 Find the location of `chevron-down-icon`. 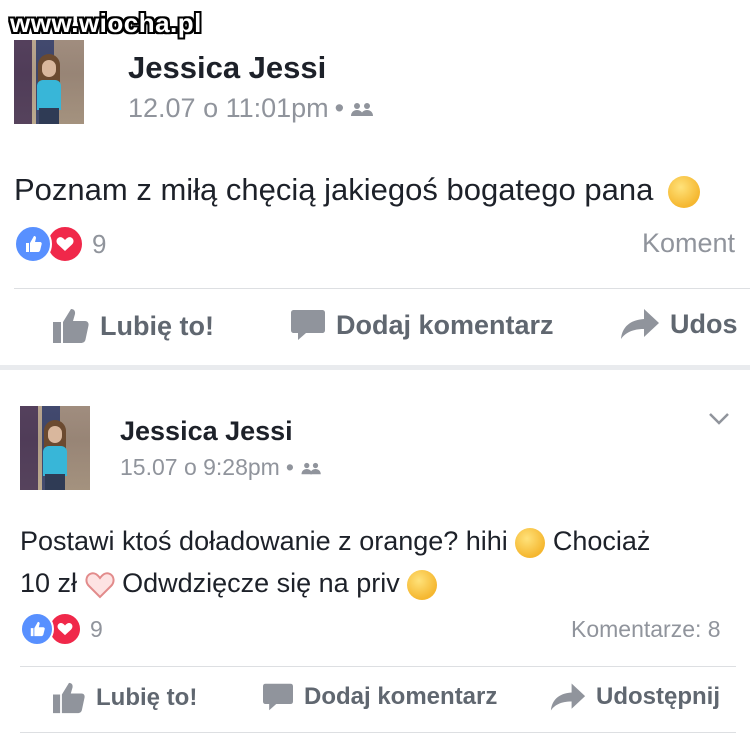

chevron-down-icon is located at coordinates (719, 419).